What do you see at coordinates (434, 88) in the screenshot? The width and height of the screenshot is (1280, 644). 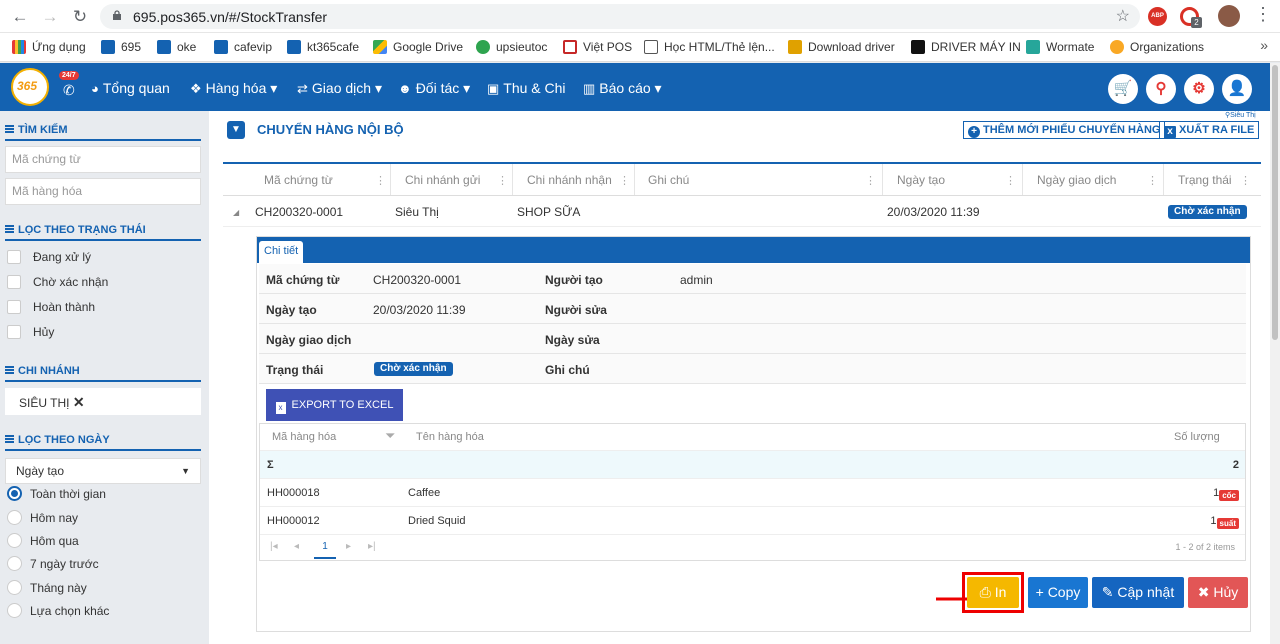 I see `menu-doi-tac: ☻ Đối tác ▾` at bounding box center [434, 88].